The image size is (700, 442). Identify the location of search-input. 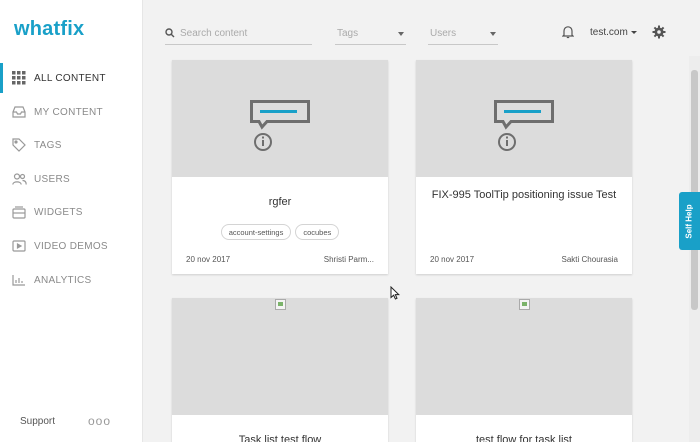
(240, 33).